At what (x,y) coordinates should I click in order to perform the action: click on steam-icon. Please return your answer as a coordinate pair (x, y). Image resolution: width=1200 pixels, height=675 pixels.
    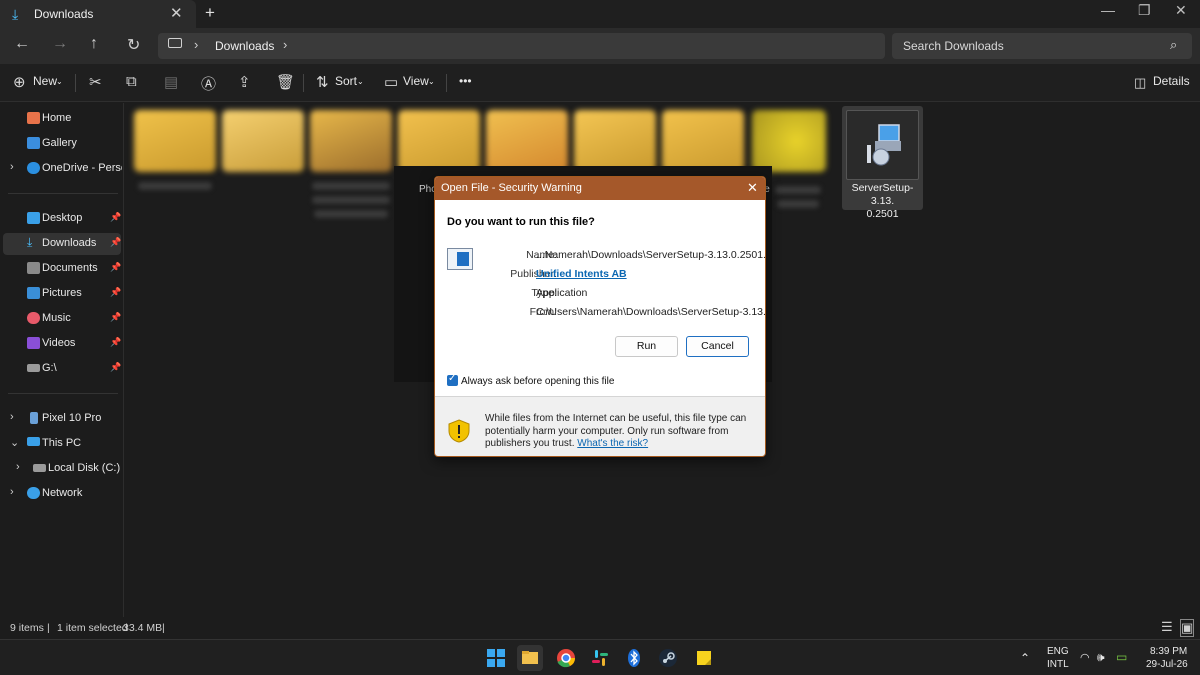
    Looking at the image, I should click on (668, 658).